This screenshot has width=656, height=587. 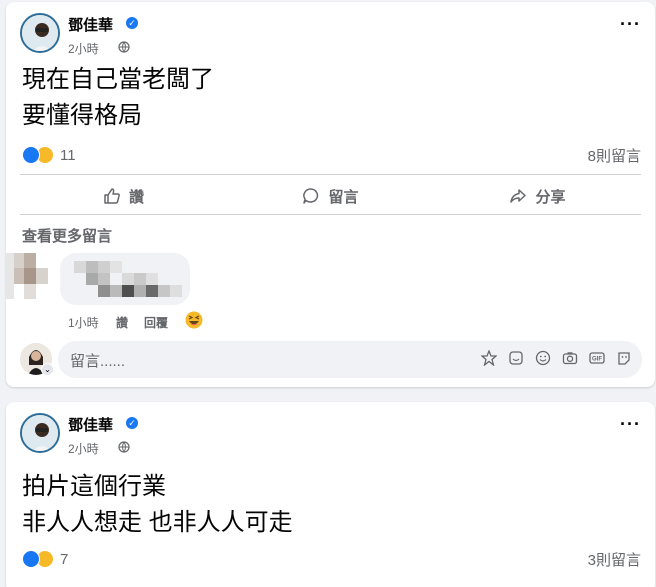 I want to click on post-text-line: 現在自己當老闆了, so click(x=118, y=79).